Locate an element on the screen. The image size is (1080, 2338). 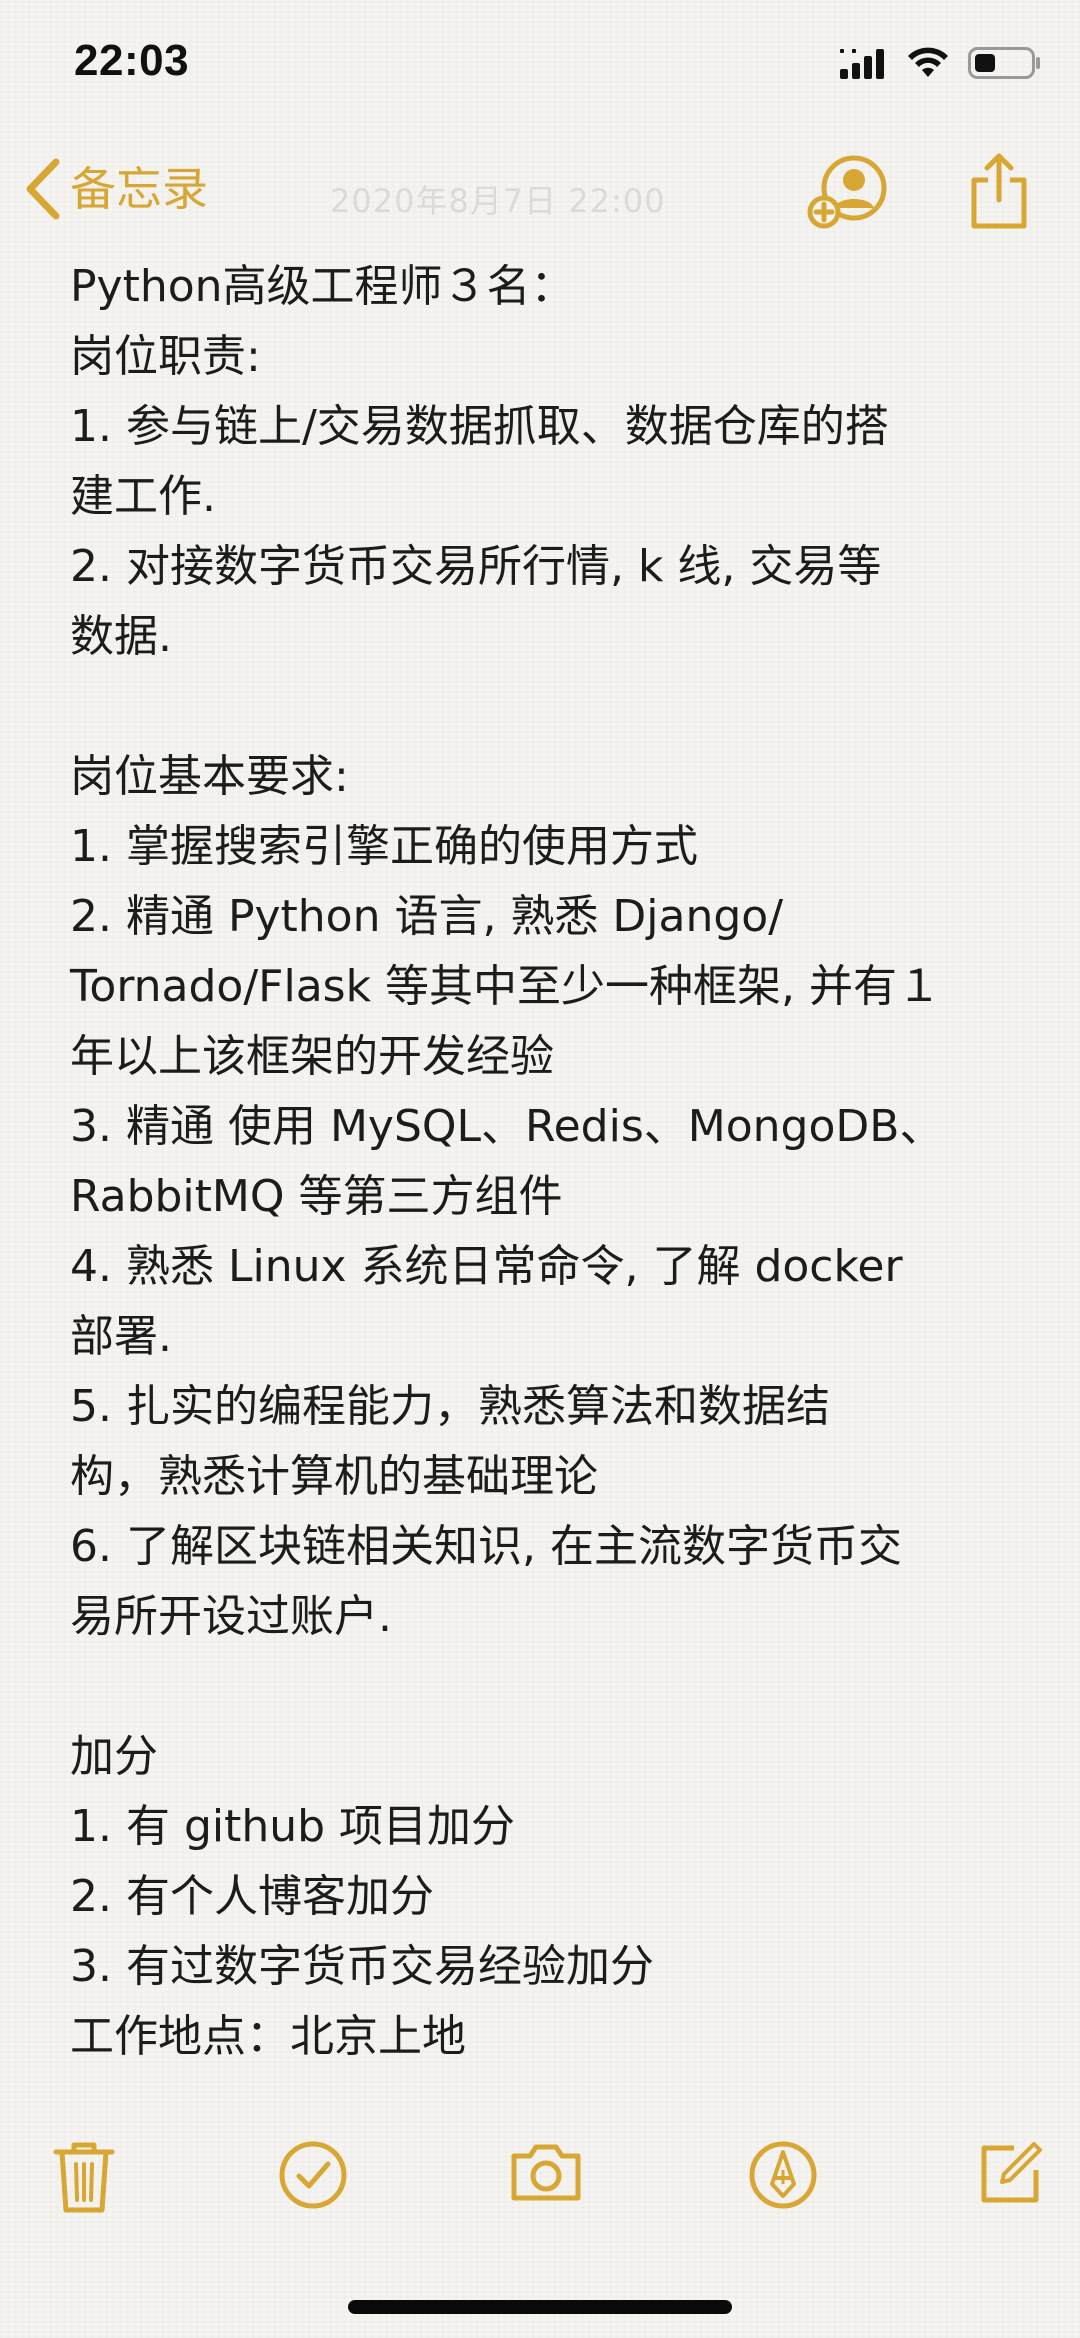
home-indicator is located at coordinates (540, 2307).